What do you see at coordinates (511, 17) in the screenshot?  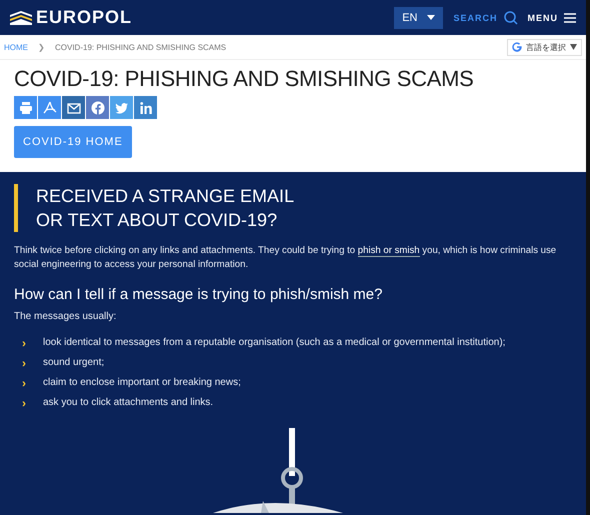 I see `search-icon` at bounding box center [511, 17].